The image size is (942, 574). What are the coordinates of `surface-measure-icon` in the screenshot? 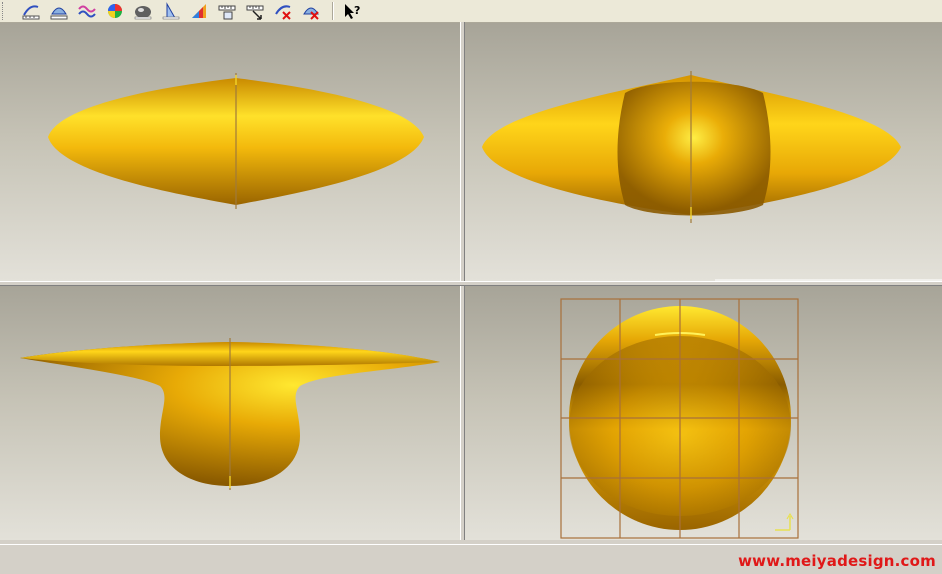 It's located at (59, 10).